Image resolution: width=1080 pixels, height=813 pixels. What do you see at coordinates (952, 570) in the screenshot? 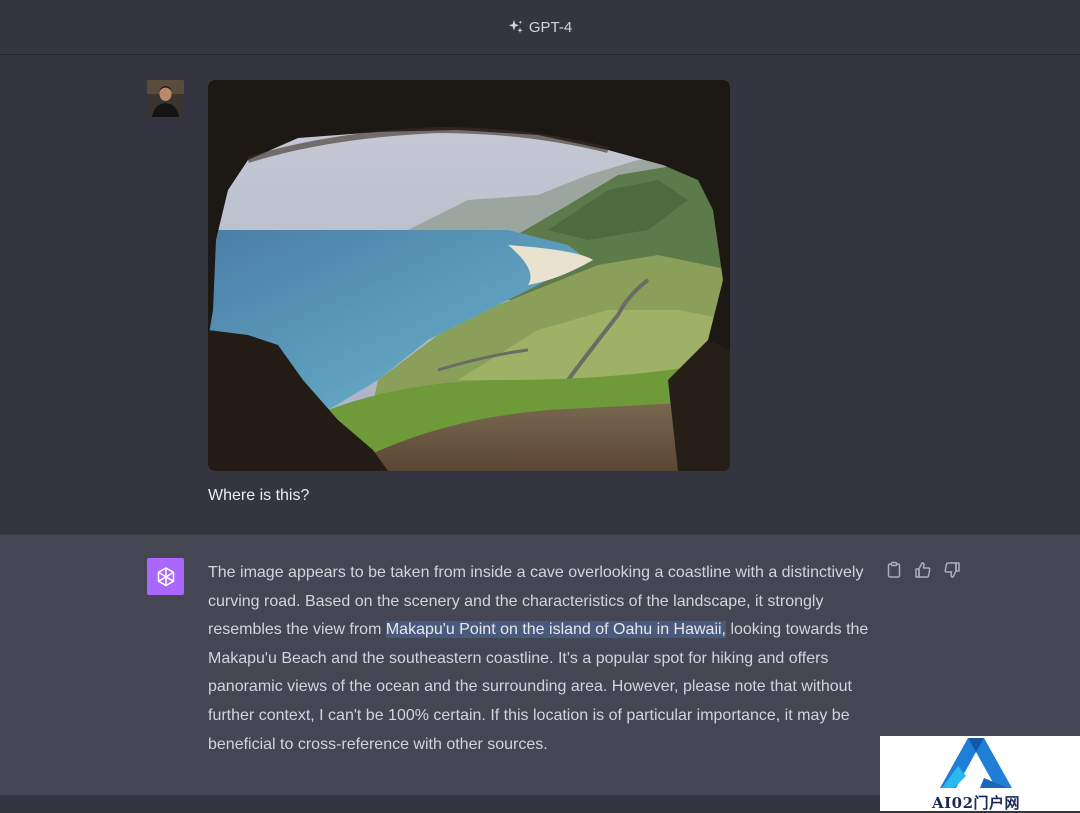
I see `thumbs-down-icon` at bounding box center [952, 570].